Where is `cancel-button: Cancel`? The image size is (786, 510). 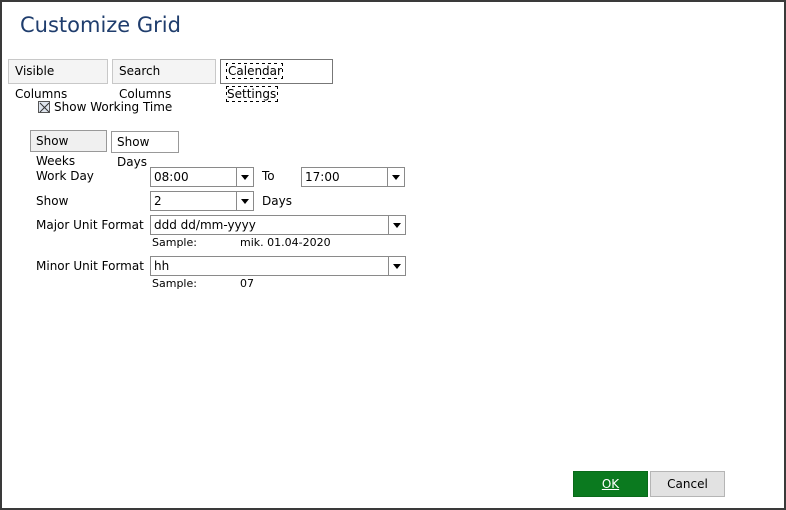
cancel-button: Cancel is located at coordinates (687, 484).